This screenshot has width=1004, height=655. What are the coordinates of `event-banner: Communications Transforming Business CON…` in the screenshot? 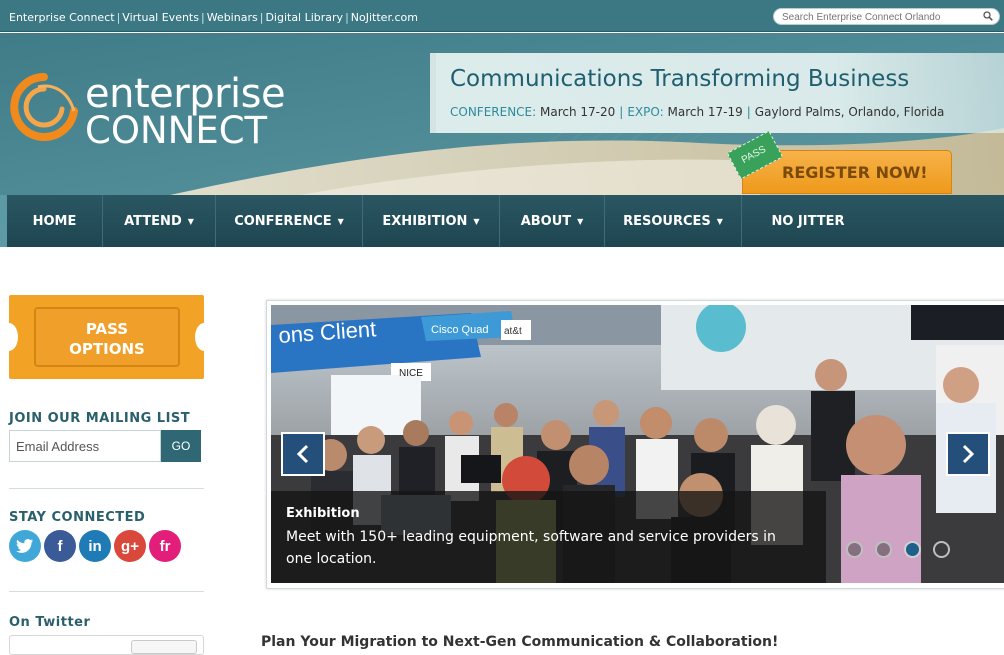 It's located at (717, 93).